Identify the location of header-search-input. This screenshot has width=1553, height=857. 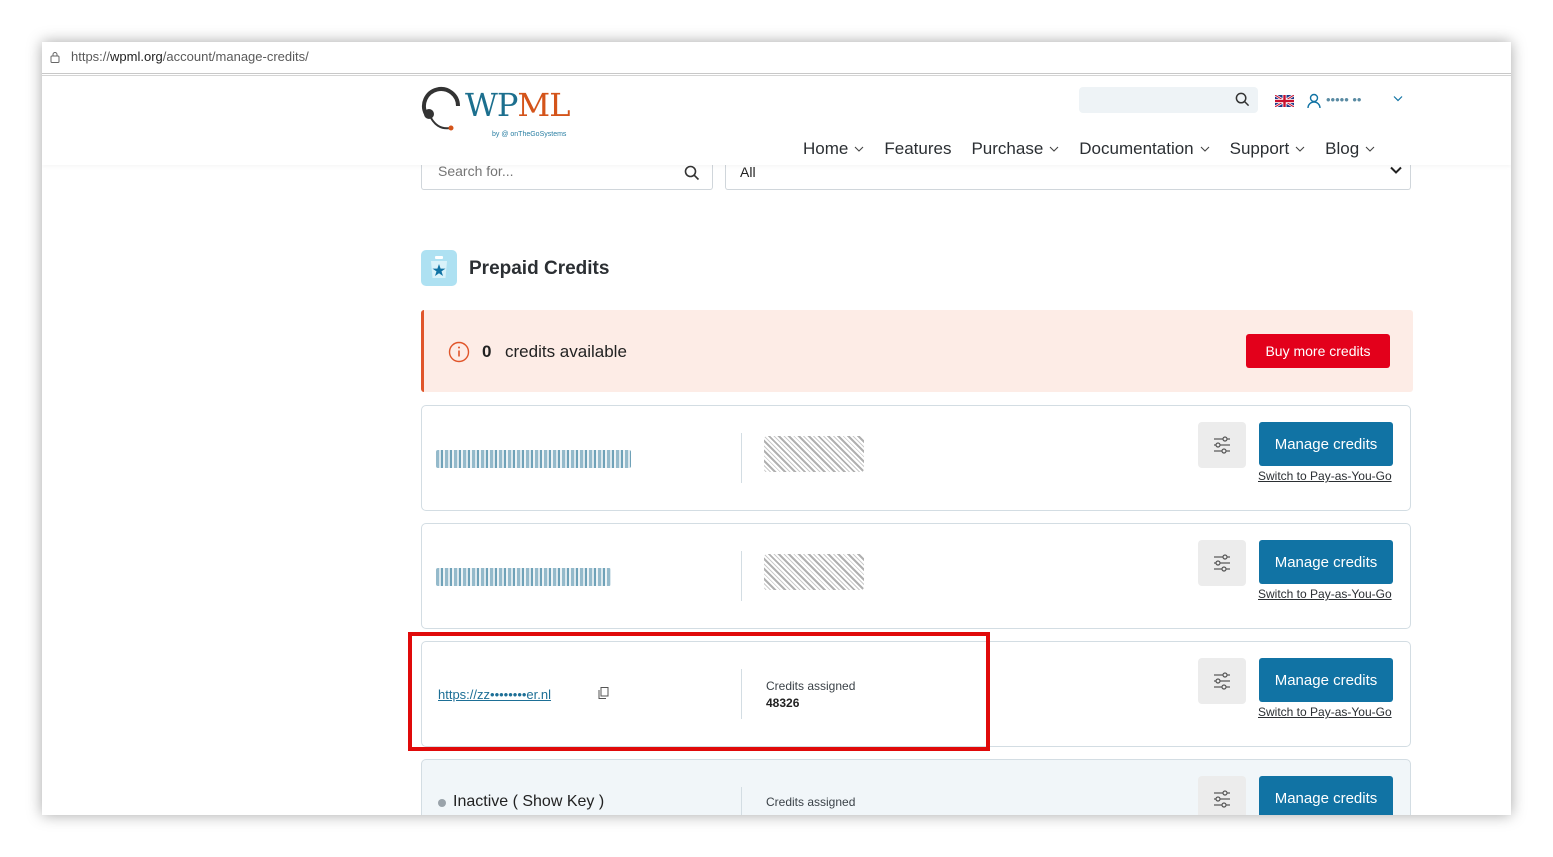
(1168, 100).